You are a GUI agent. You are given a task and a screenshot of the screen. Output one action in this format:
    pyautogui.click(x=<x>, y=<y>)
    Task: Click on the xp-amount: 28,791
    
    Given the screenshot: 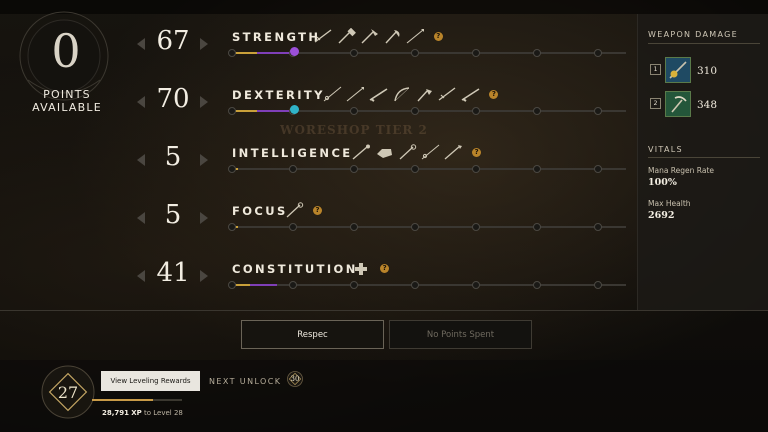 What is the action you would take?
    pyautogui.click(x=116, y=413)
    